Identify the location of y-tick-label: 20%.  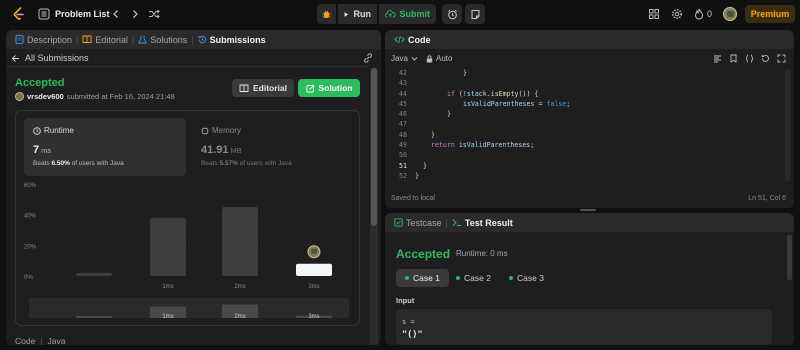
(30, 247).